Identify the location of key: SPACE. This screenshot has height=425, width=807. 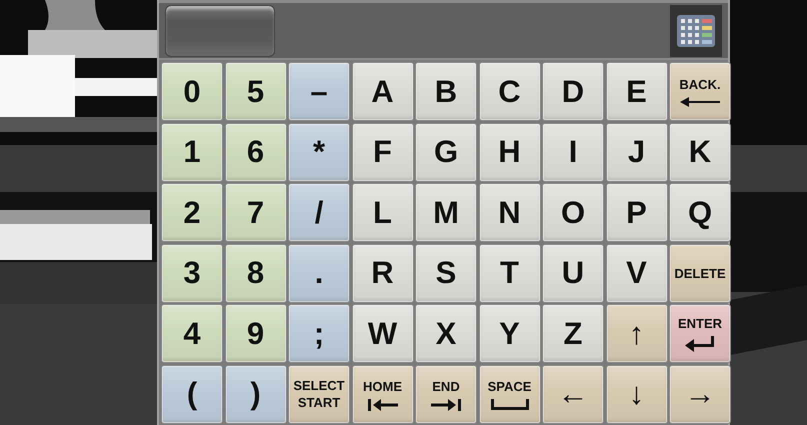
(509, 394).